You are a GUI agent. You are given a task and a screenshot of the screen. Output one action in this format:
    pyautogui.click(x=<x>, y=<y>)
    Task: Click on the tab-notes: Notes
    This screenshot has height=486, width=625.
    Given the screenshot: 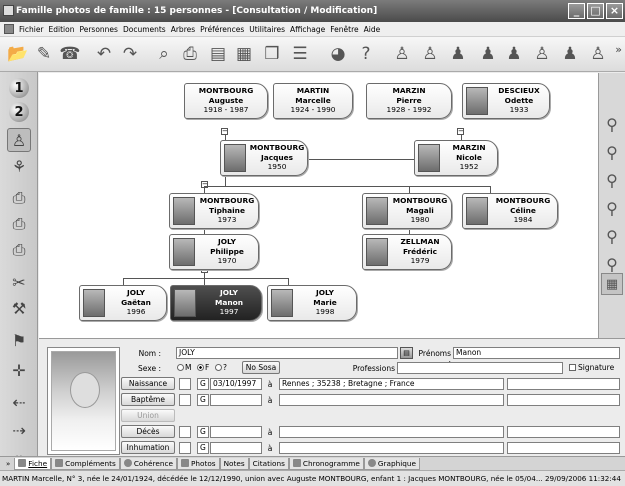 What is the action you would take?
    pyautogui.click(x=234, y=463)
    